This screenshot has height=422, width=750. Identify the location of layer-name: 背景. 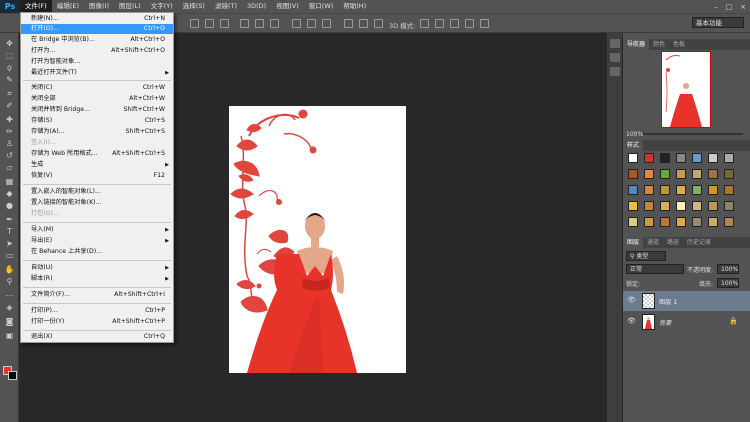
(665, 322).